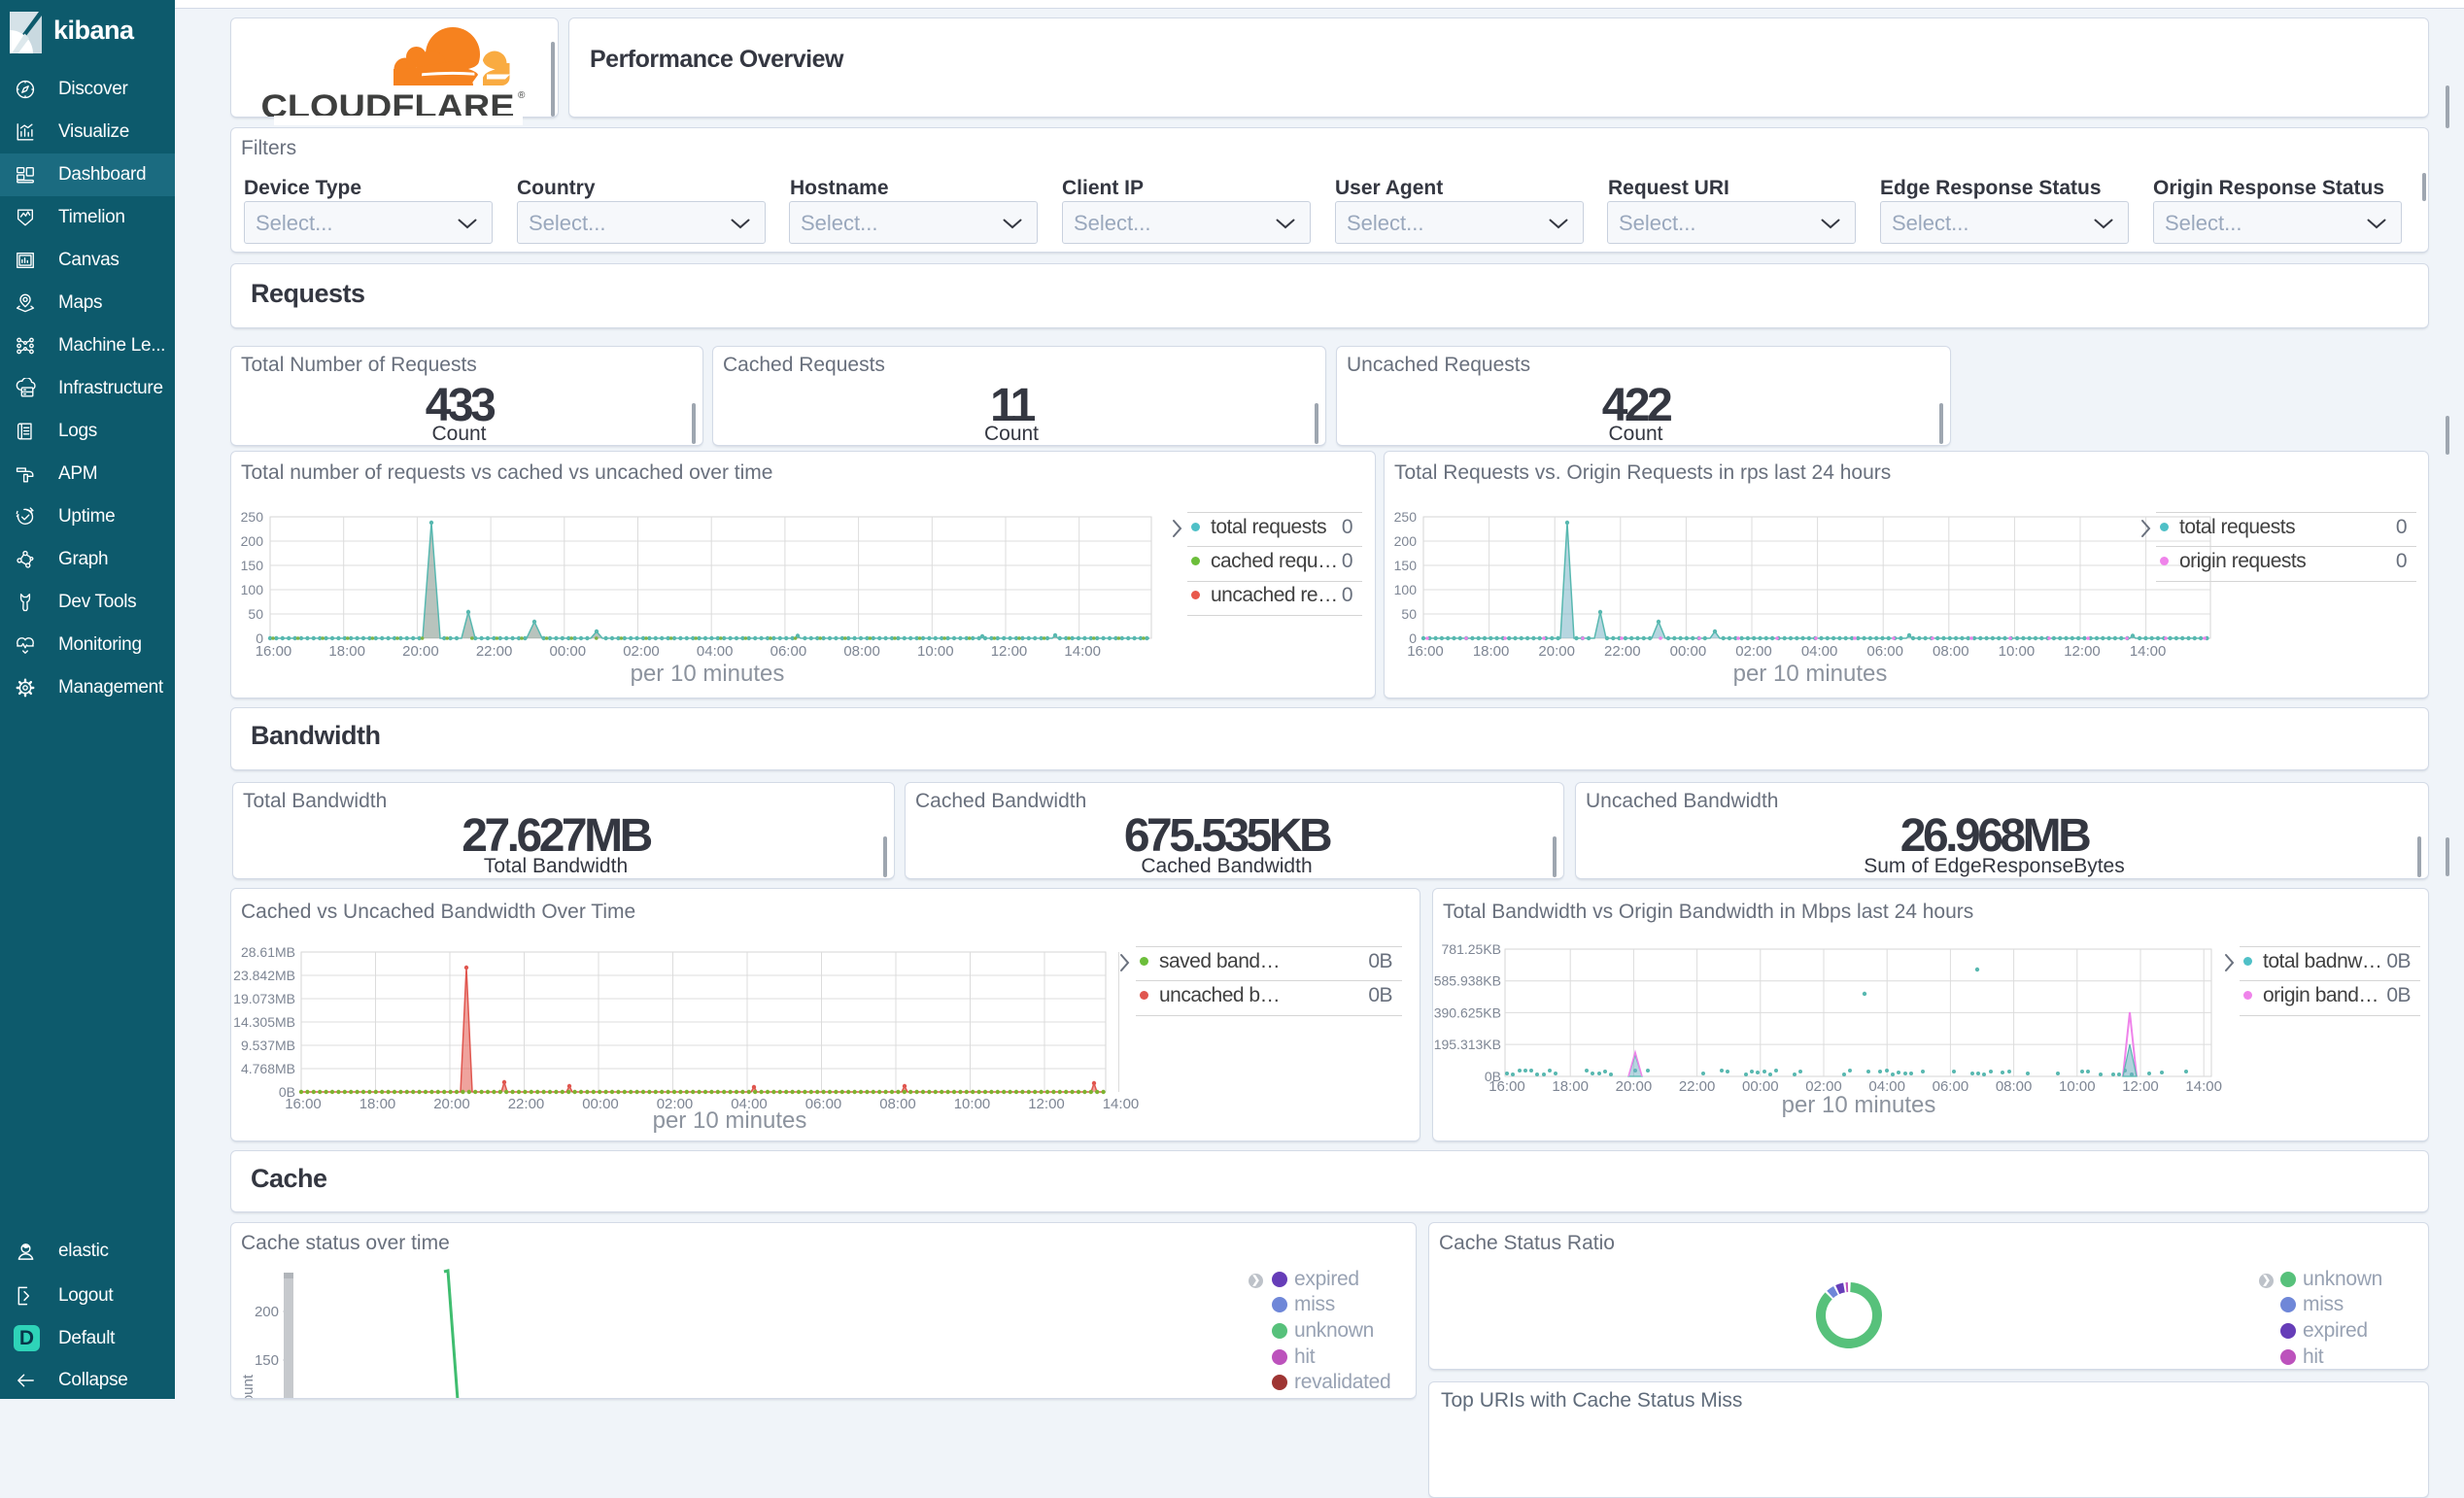  I want to click on svg-text: 390.625KB, so click(1467, 1012).